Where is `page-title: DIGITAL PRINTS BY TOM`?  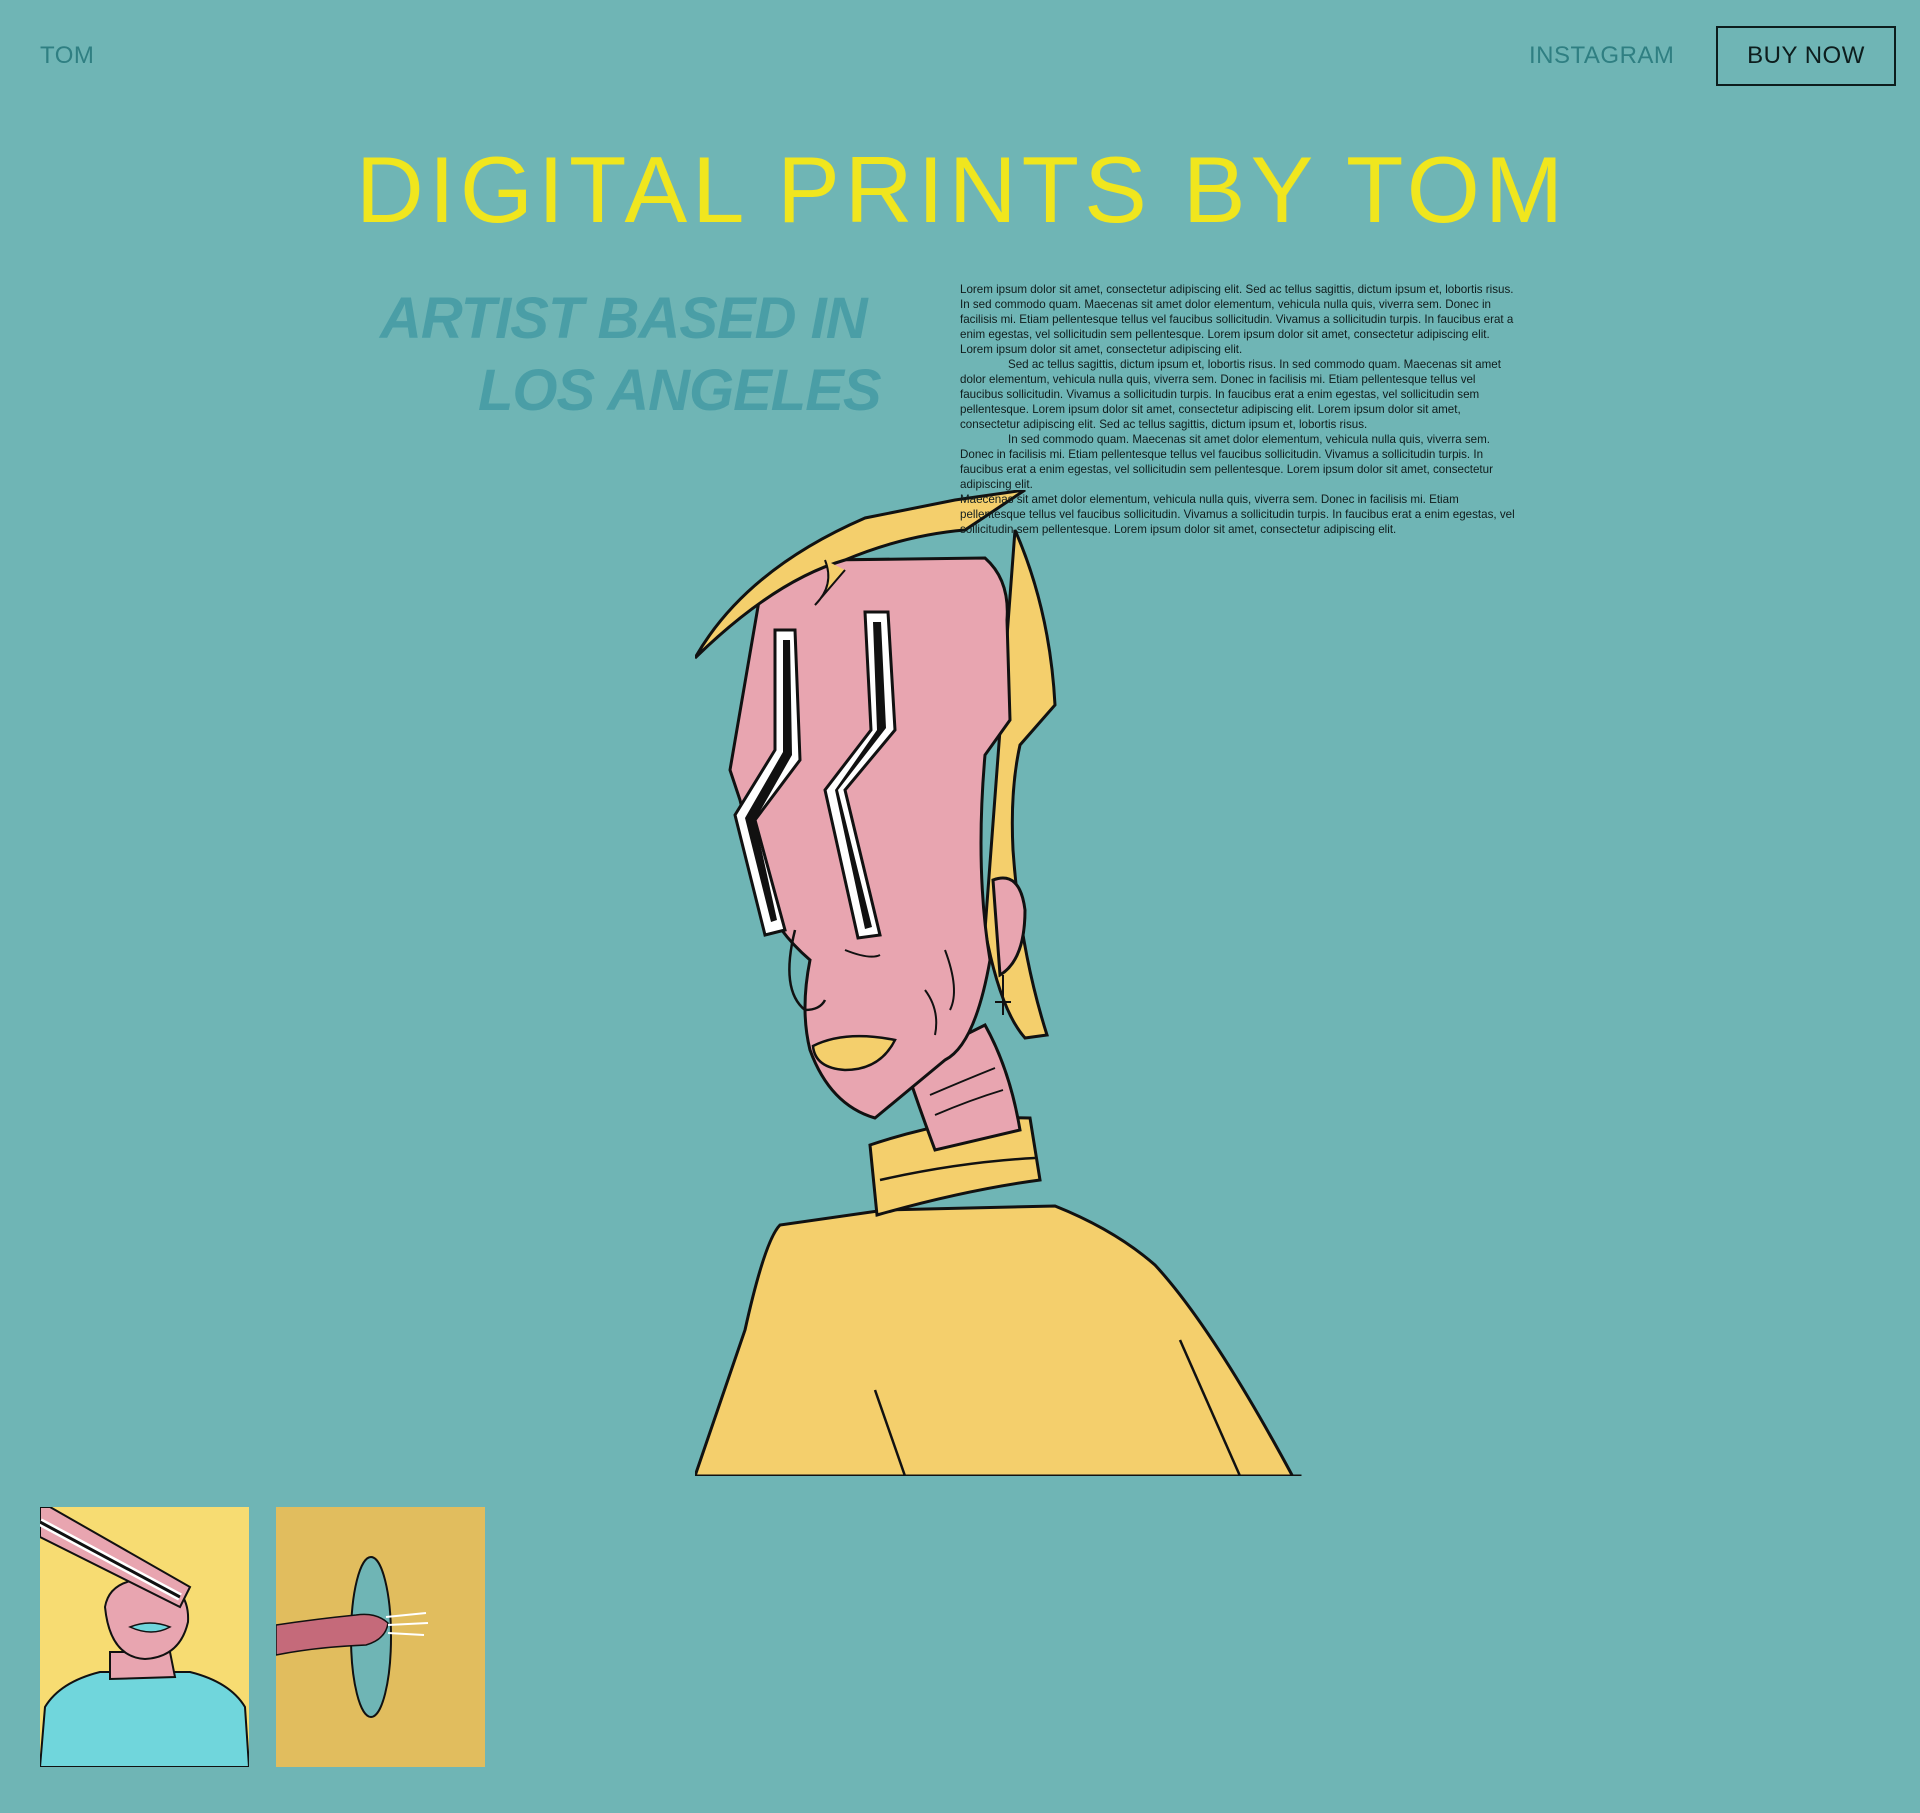
page-title: DIGITAL PRINTS BY TOM is located at coordinates (962, 189).